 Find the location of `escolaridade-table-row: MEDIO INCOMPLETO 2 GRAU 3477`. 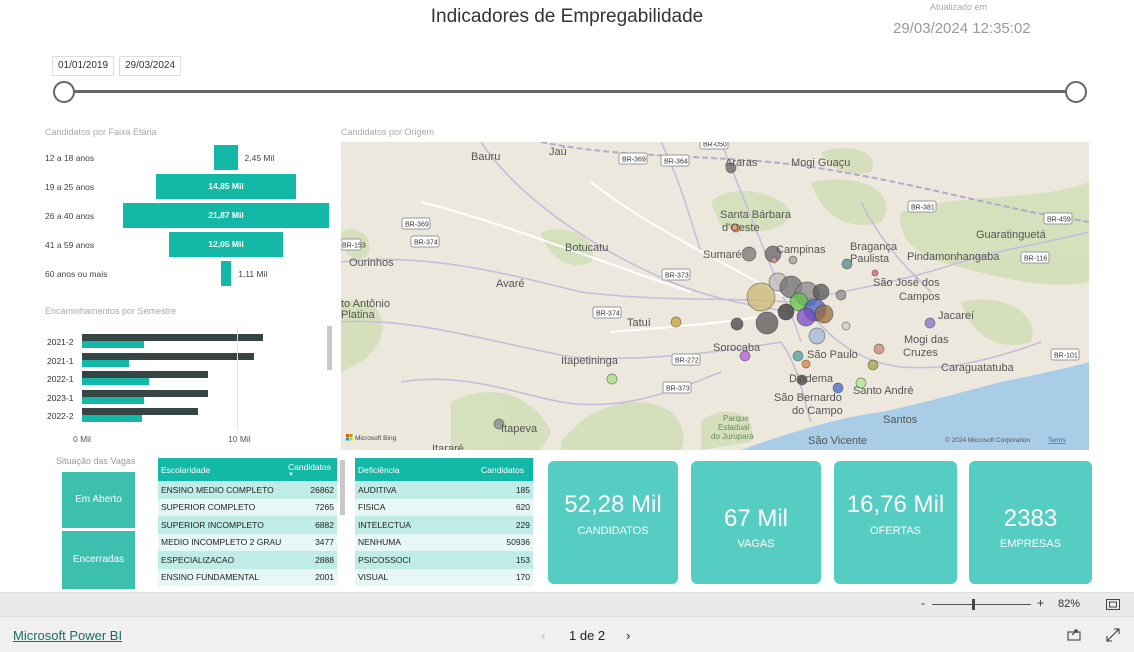

escolaridade-table-row: MEDIO INCOMPLETO 2 GRAU 3477 is located at coordinates (247, 542).